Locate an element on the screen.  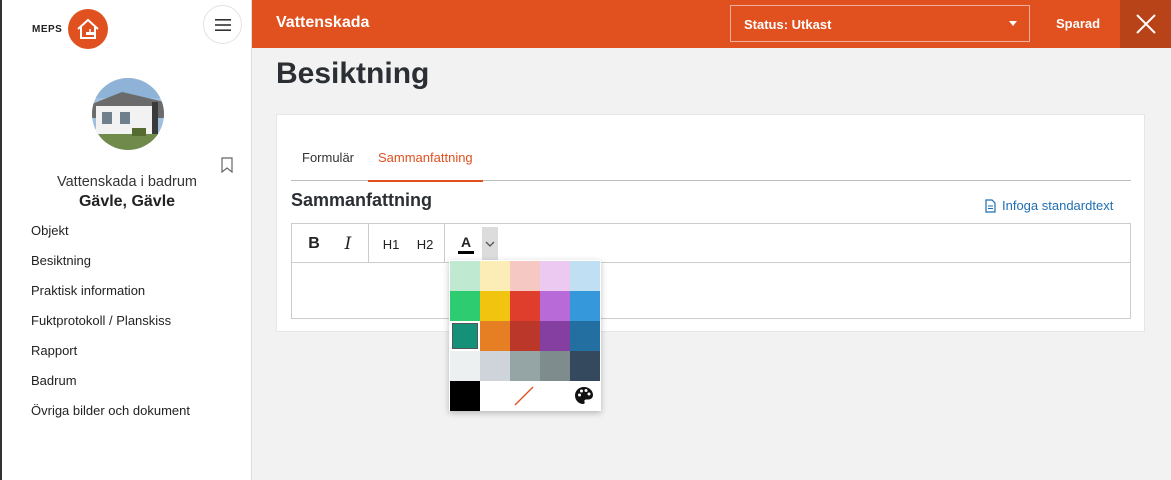
remove-color-button is located at coordinates (524, 396).